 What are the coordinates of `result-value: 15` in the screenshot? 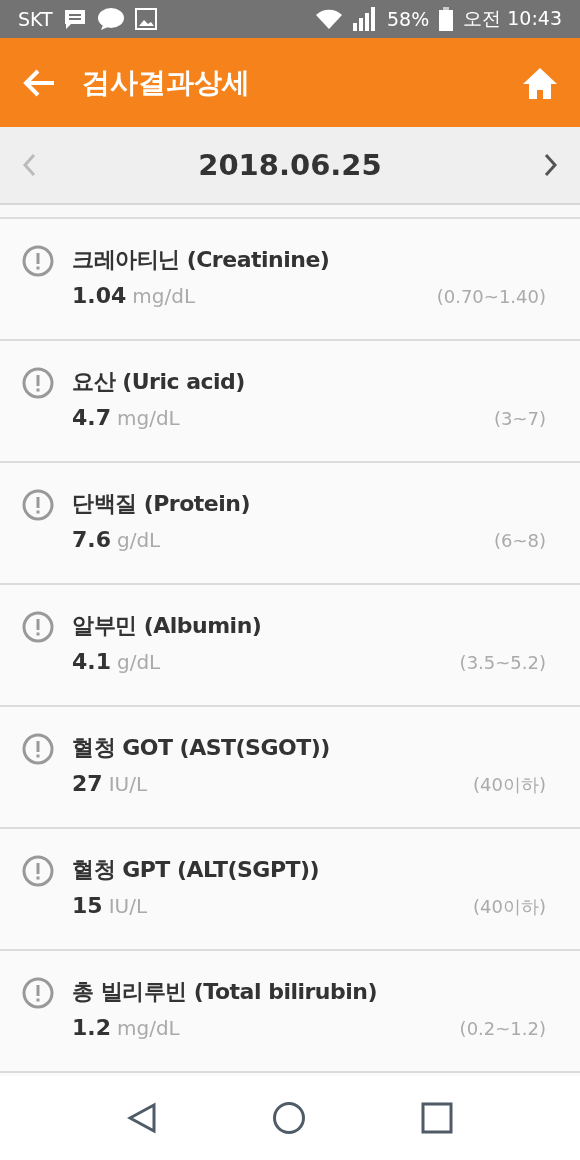 It's located at (87, 905).